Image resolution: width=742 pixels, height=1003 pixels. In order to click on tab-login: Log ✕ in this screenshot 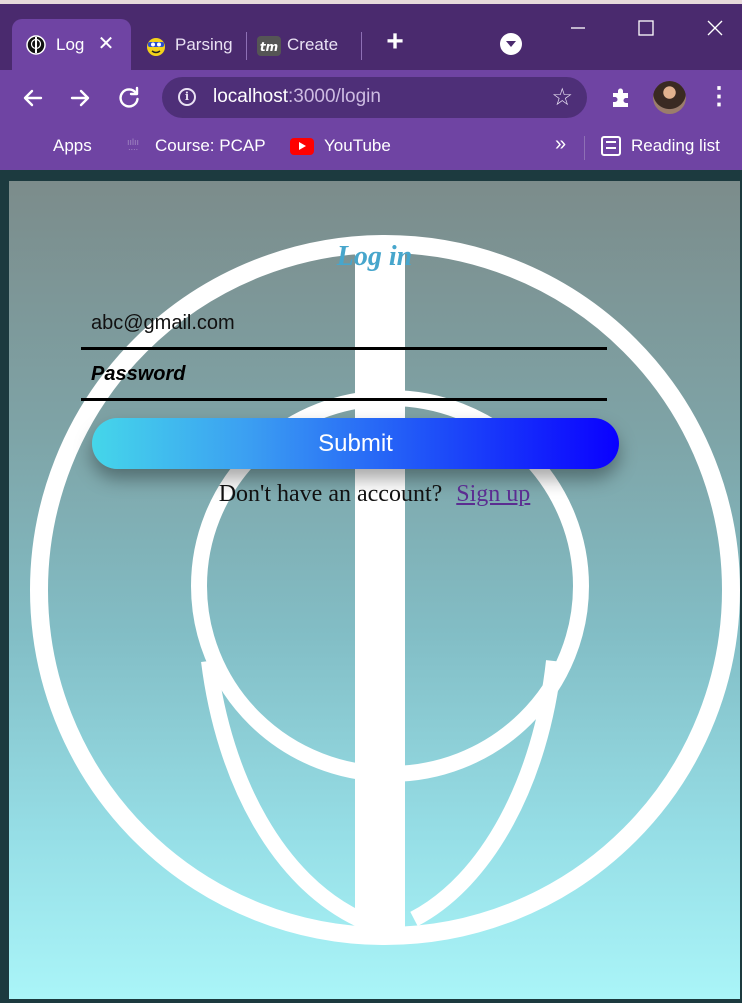, I will do `click(71, 44)`.